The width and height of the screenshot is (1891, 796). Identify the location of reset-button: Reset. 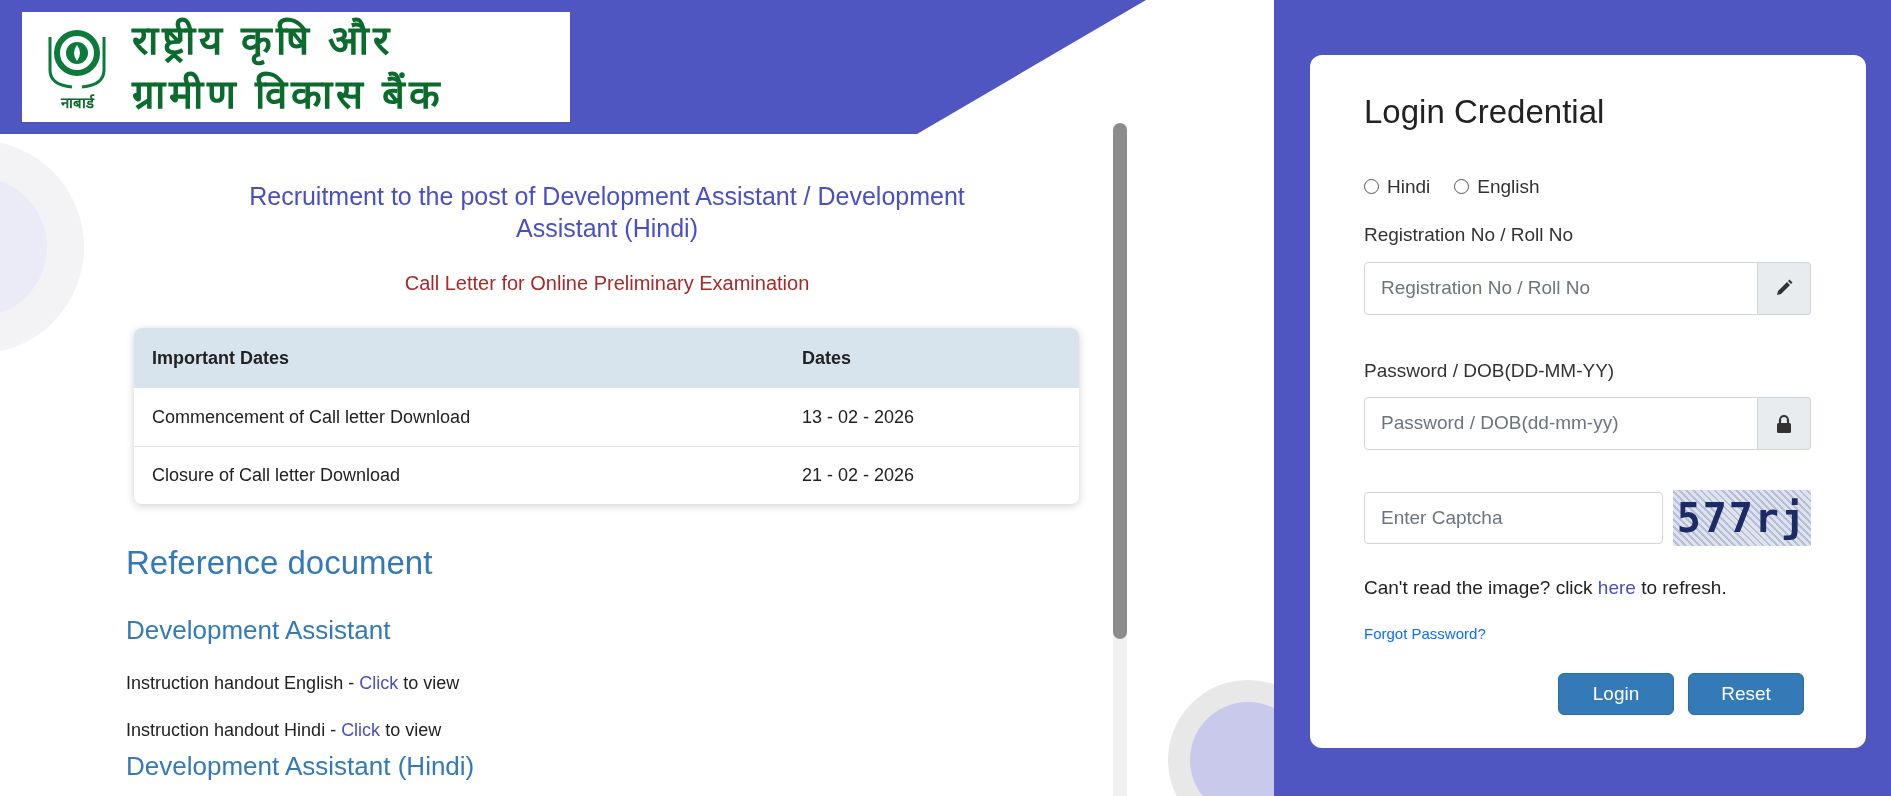
(1746, 694).